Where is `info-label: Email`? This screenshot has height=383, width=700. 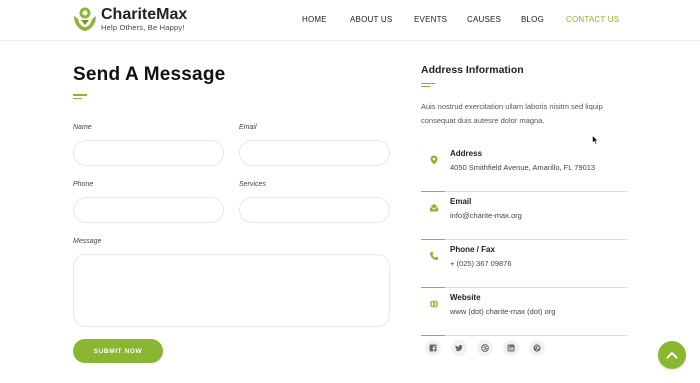 info-label: Email is located at coordinates (461, 201).